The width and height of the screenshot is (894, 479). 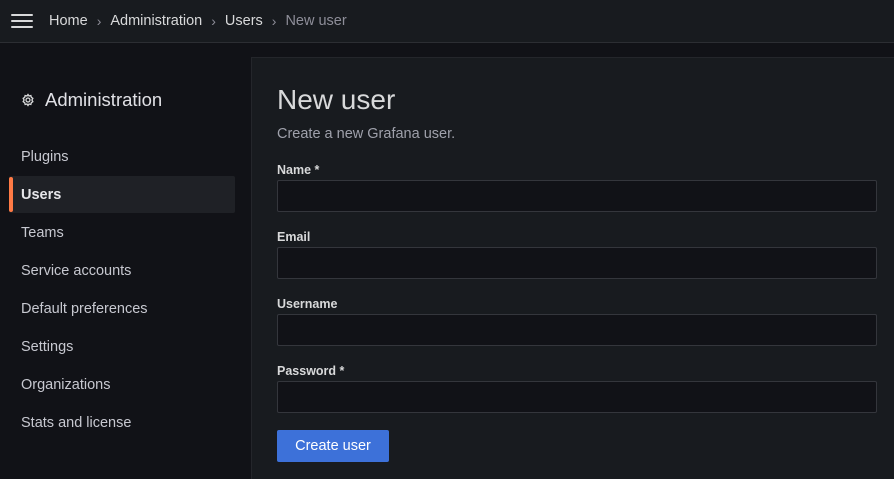 I want to click on password-field, so click(x=577, y=397).